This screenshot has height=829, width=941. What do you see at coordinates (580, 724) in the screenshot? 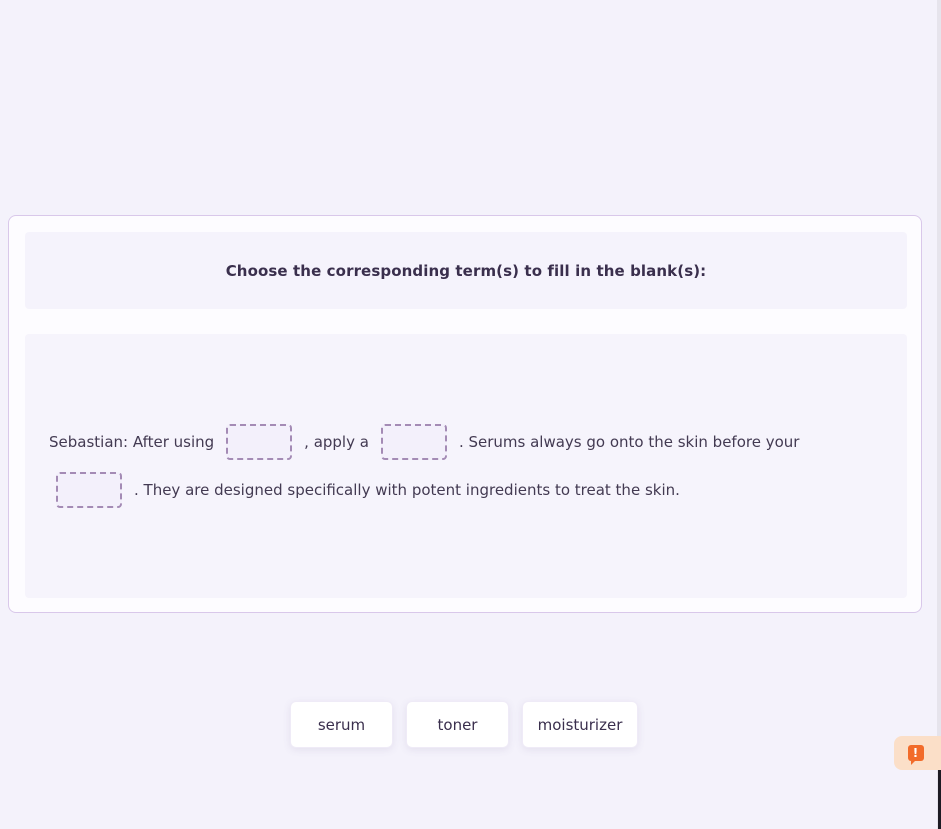
I see `word-option-moisturizer: moisturizer` at bounding box center [580, 724].